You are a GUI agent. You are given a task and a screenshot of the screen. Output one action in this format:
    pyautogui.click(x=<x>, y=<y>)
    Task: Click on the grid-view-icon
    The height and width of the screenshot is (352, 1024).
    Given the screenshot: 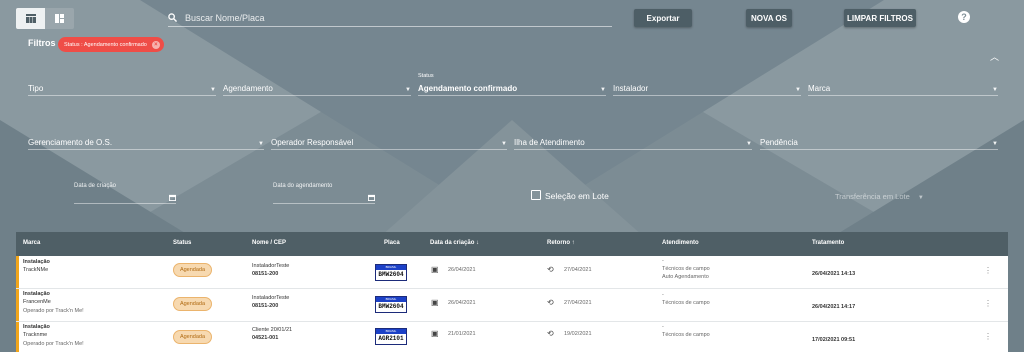 What is the action you would take?
    pyautogui.click(x=30, y=18)
    